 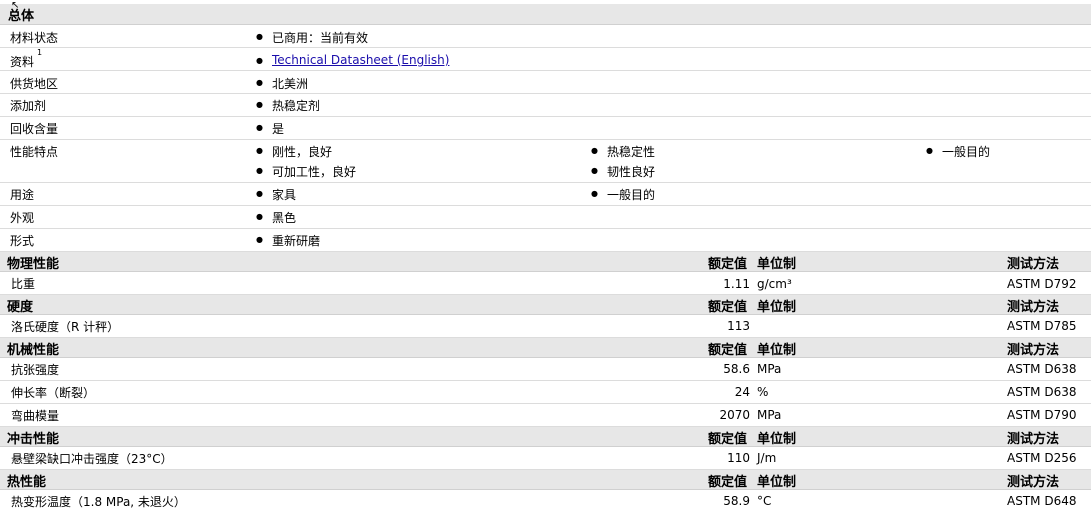 What do you see at coordinates (23, 284) in the screenshot?
I see `property-label: 比重` at bounding box center [23, 284].